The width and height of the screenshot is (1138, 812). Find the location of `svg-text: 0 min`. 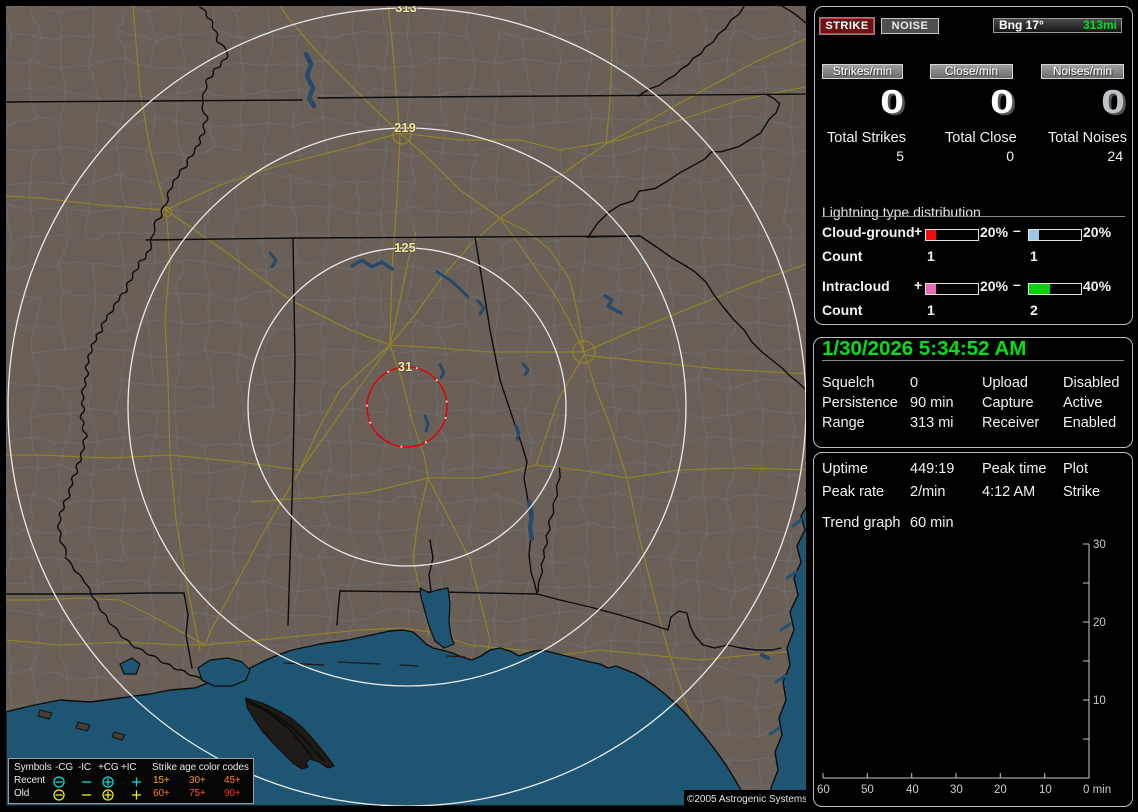

svg-text: 0 min is located at coordinates (1097, 790).